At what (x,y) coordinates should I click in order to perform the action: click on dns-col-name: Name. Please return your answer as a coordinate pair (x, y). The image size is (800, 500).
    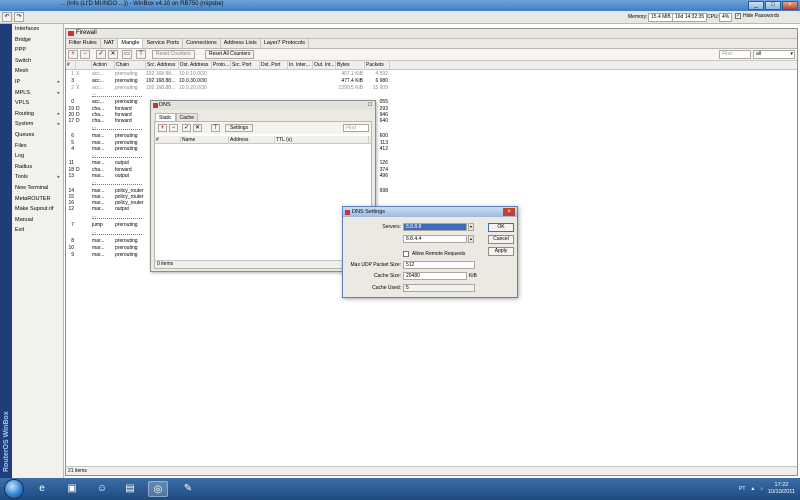
    Looking at the image, I should click on (205, 140).